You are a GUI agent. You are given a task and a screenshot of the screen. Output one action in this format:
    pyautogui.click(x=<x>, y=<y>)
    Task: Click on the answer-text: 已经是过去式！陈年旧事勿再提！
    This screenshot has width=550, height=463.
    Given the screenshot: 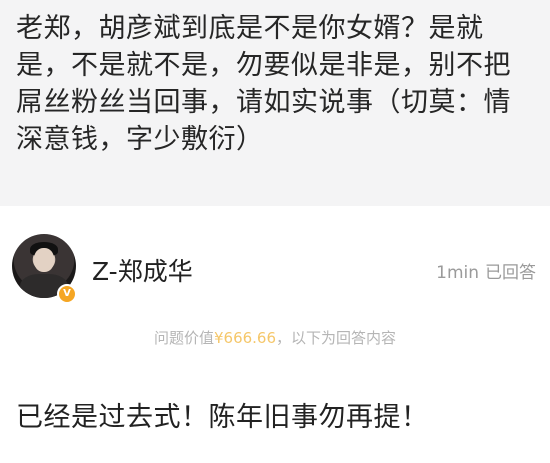 What is the action you would take?
    pyautogui.click(x=222, y=417)
    